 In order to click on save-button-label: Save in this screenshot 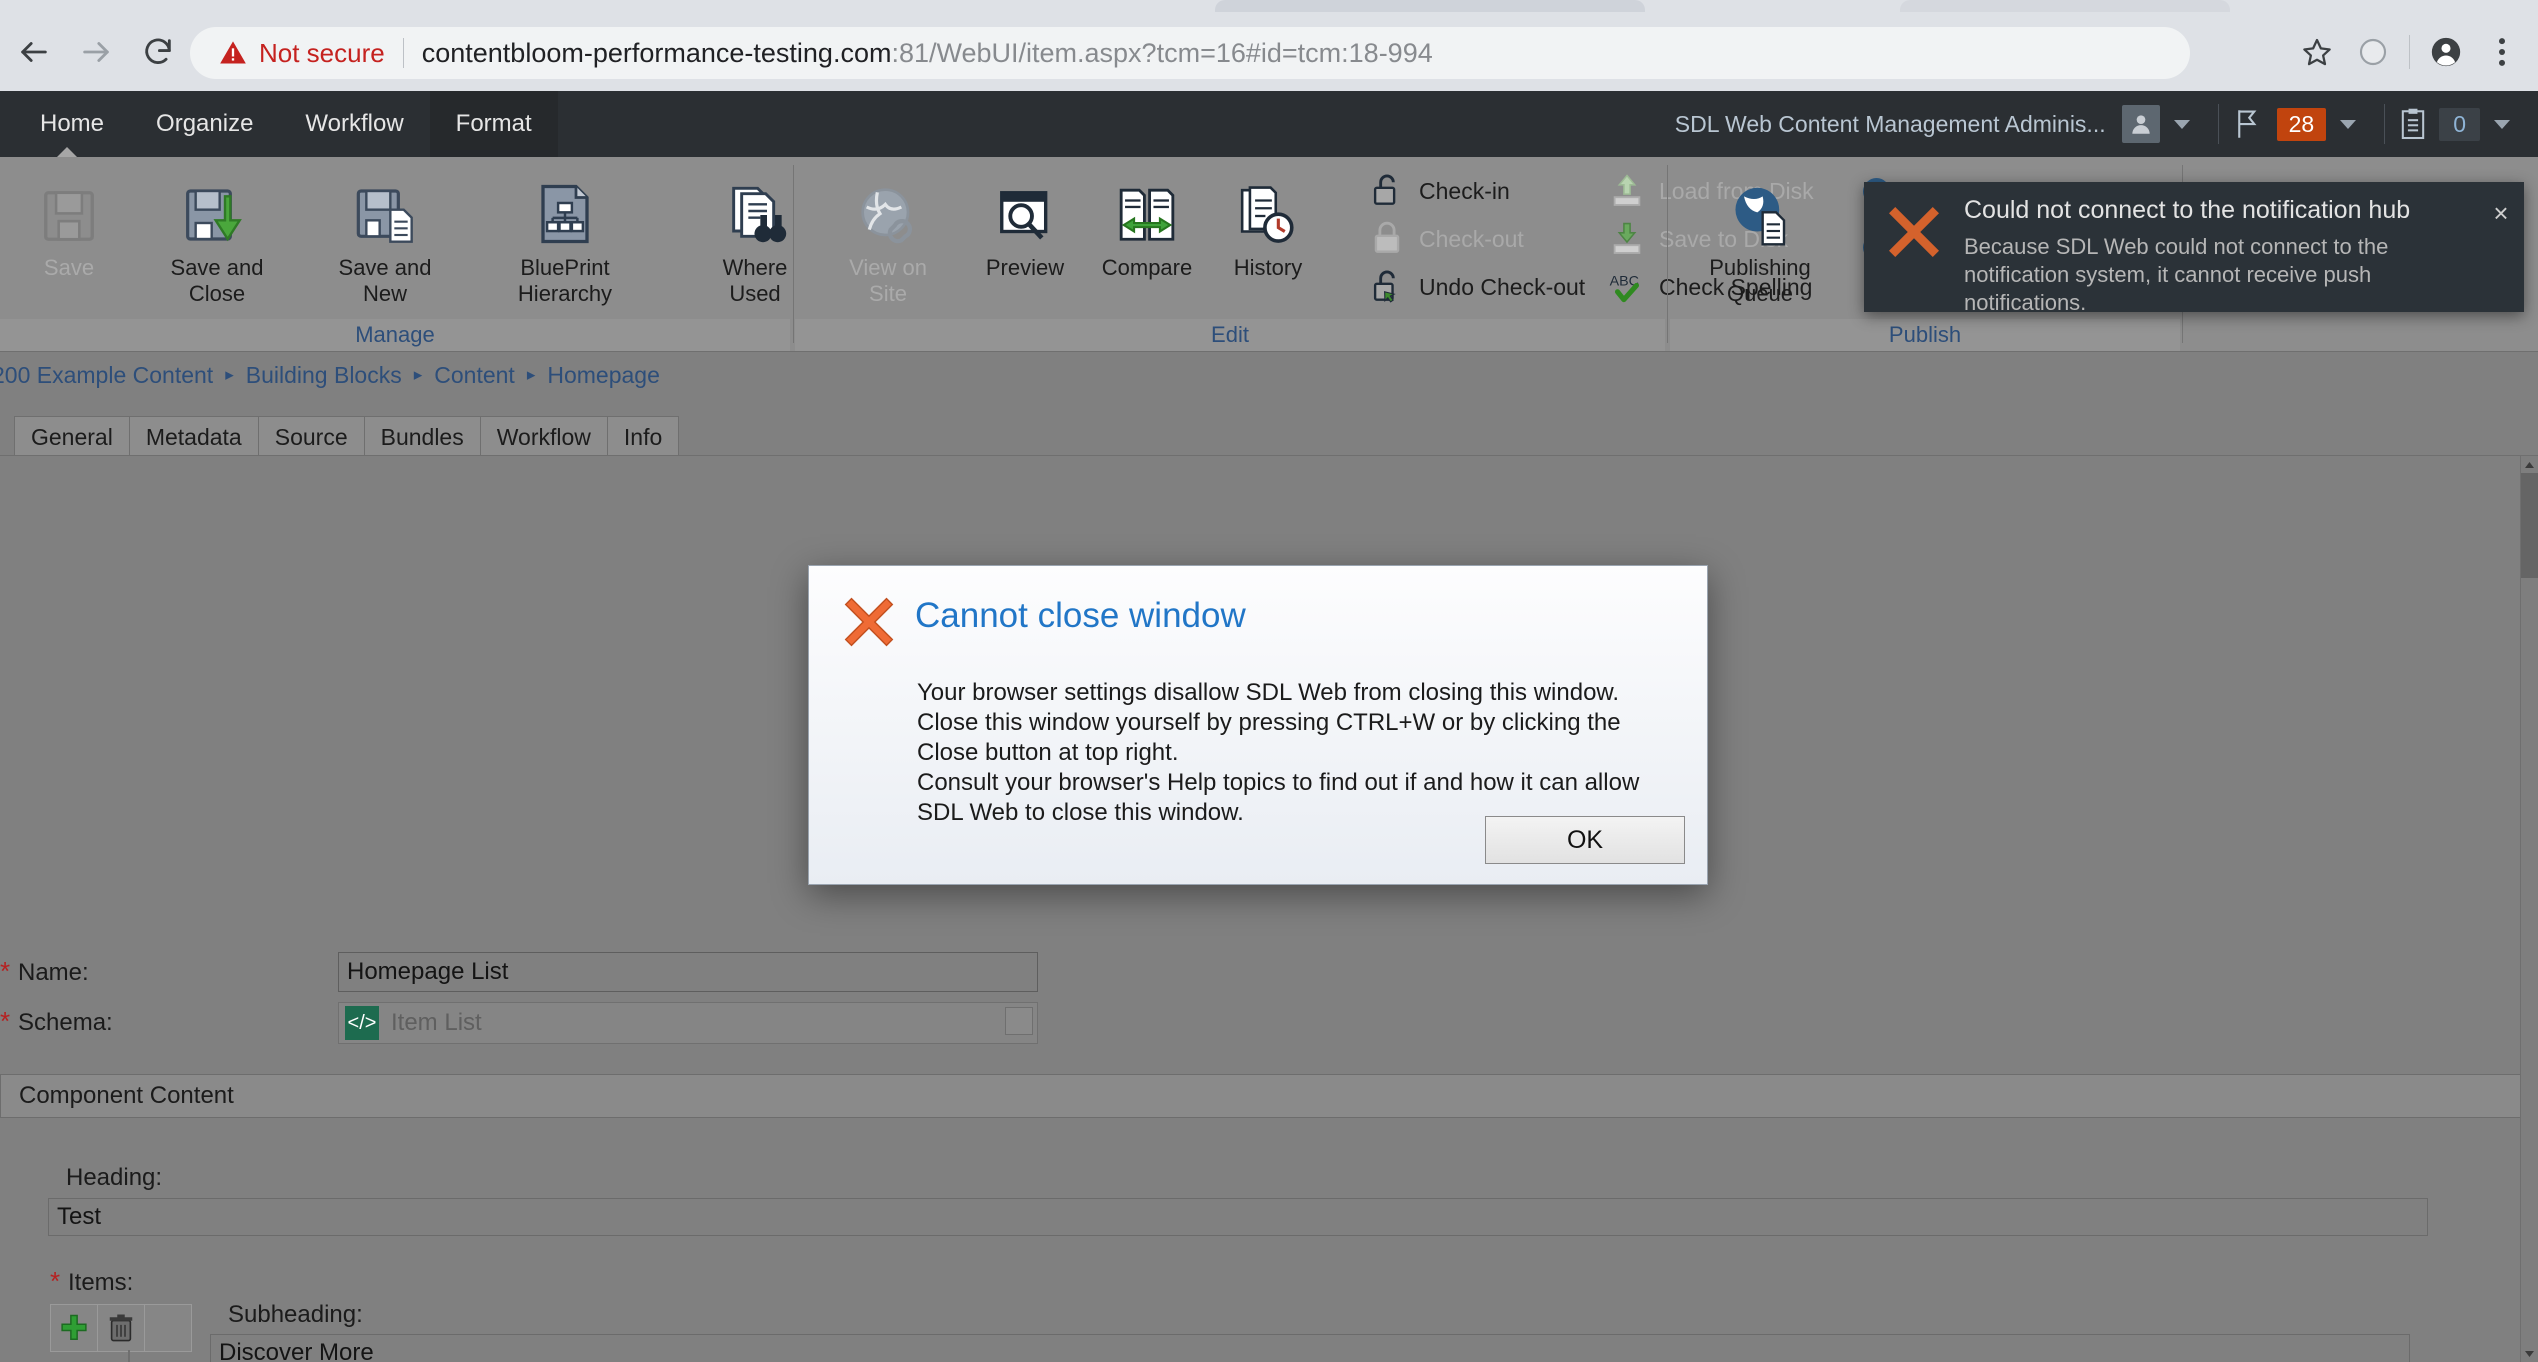, I will do `click(69, 267)`.